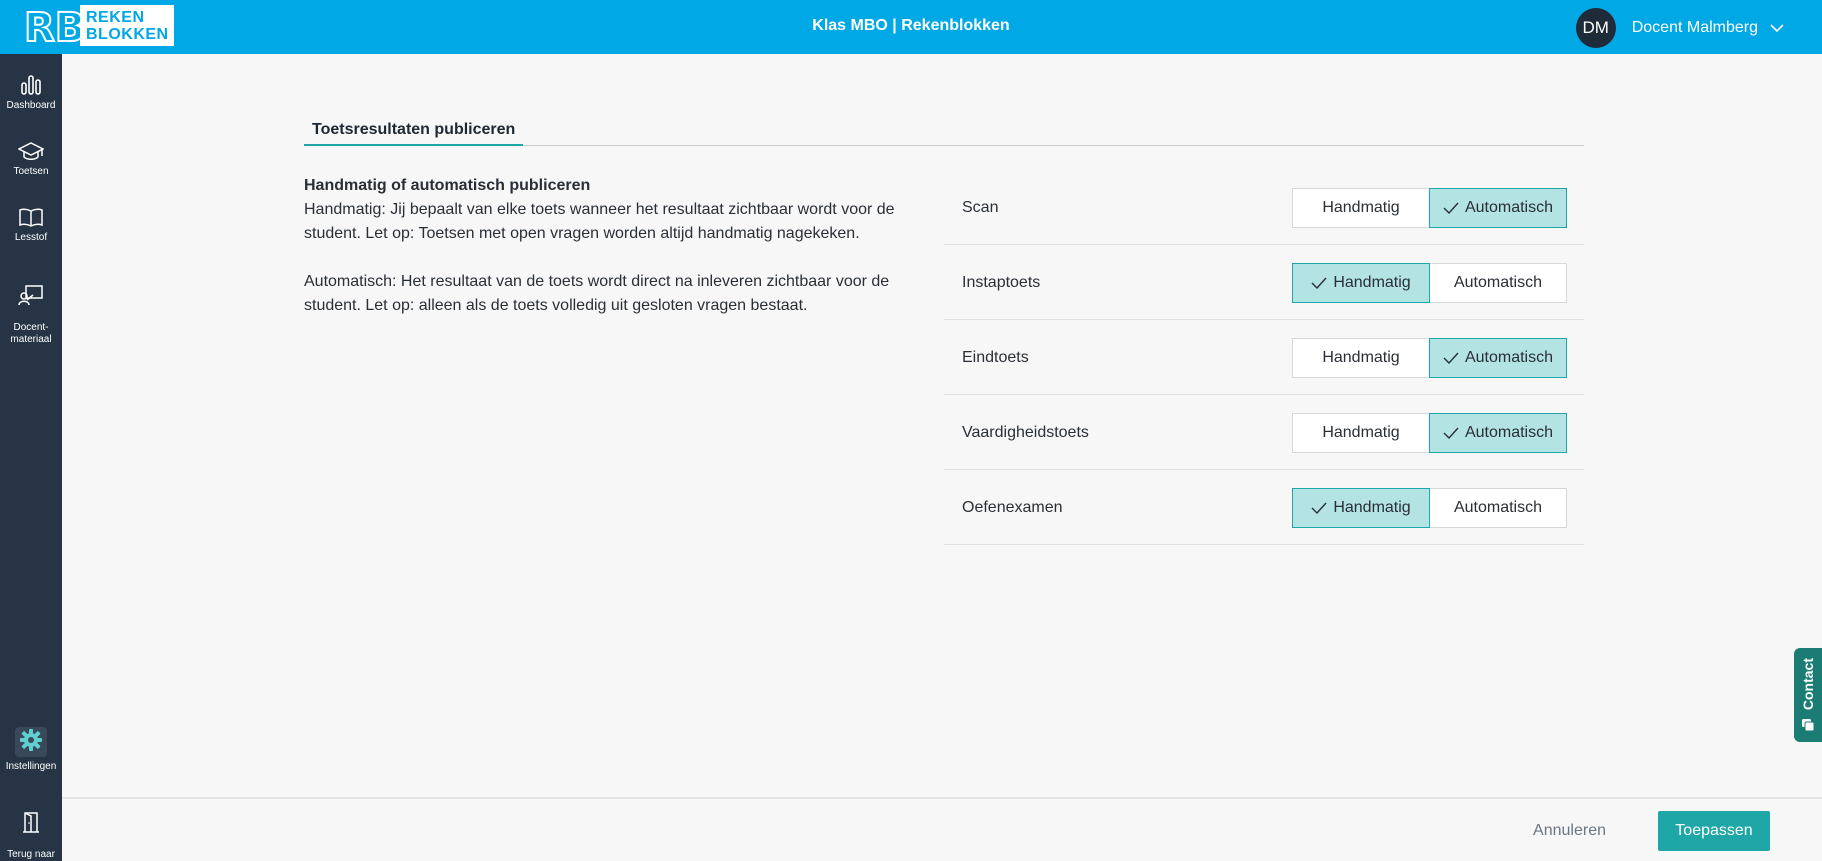  Describe the element at coordinates (30, 295) in the screenshot. I see `teacher-board-icon` at that location.